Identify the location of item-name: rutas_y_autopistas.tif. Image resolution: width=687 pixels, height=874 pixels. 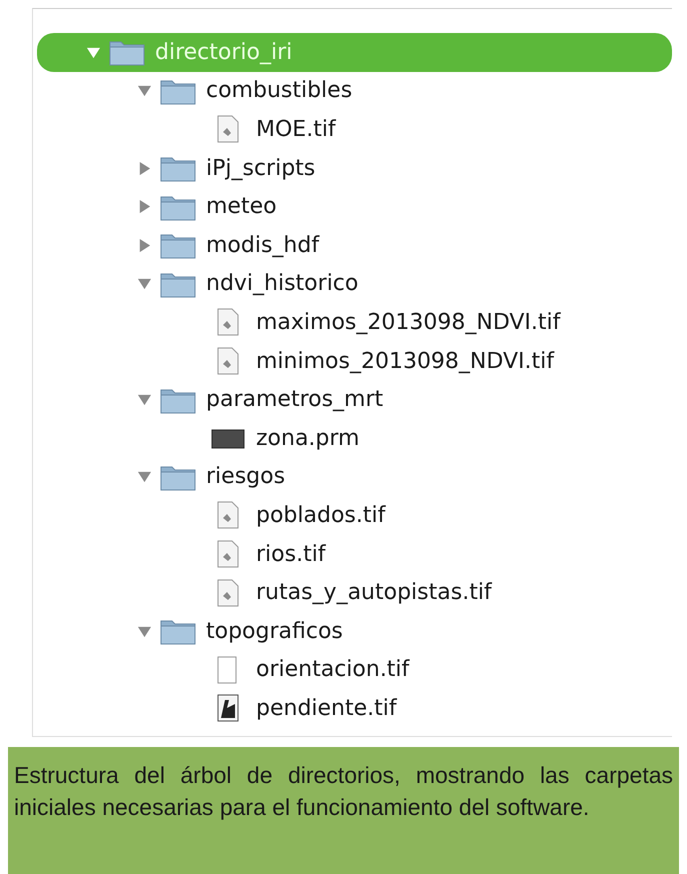
(374, 593).